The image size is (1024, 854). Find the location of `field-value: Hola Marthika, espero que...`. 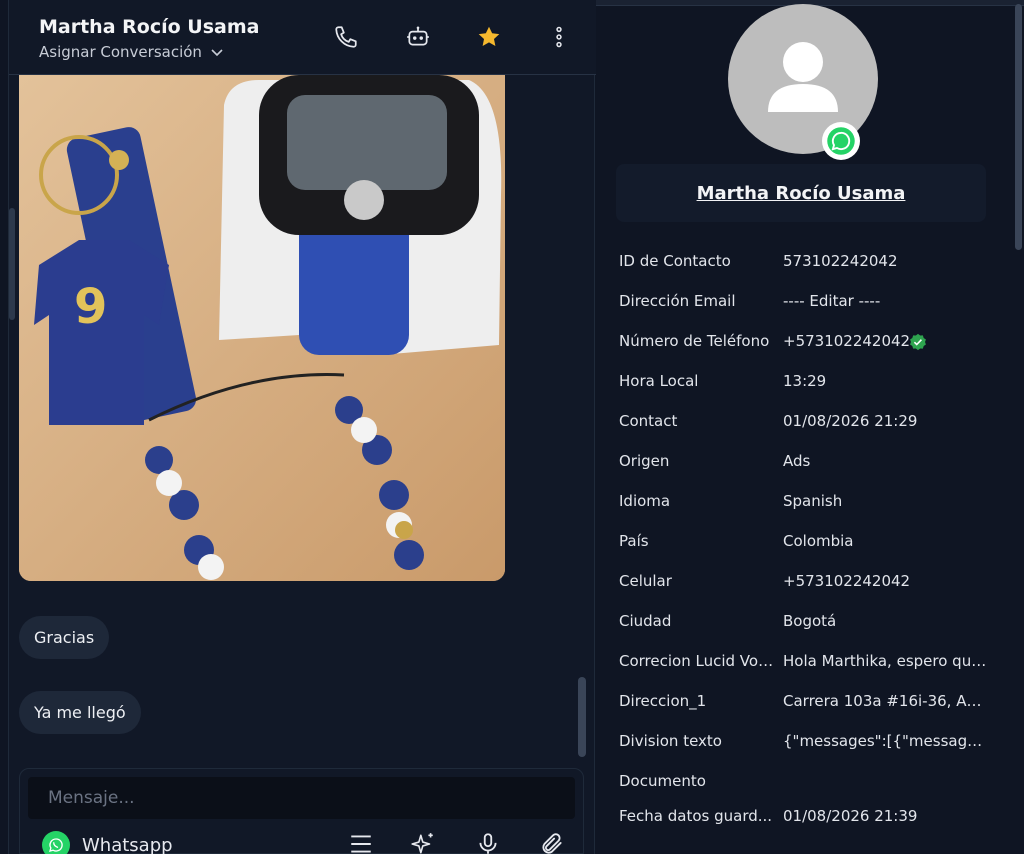

field-value: Hola Marthika, espero que... is located at coordinates (886, 661).